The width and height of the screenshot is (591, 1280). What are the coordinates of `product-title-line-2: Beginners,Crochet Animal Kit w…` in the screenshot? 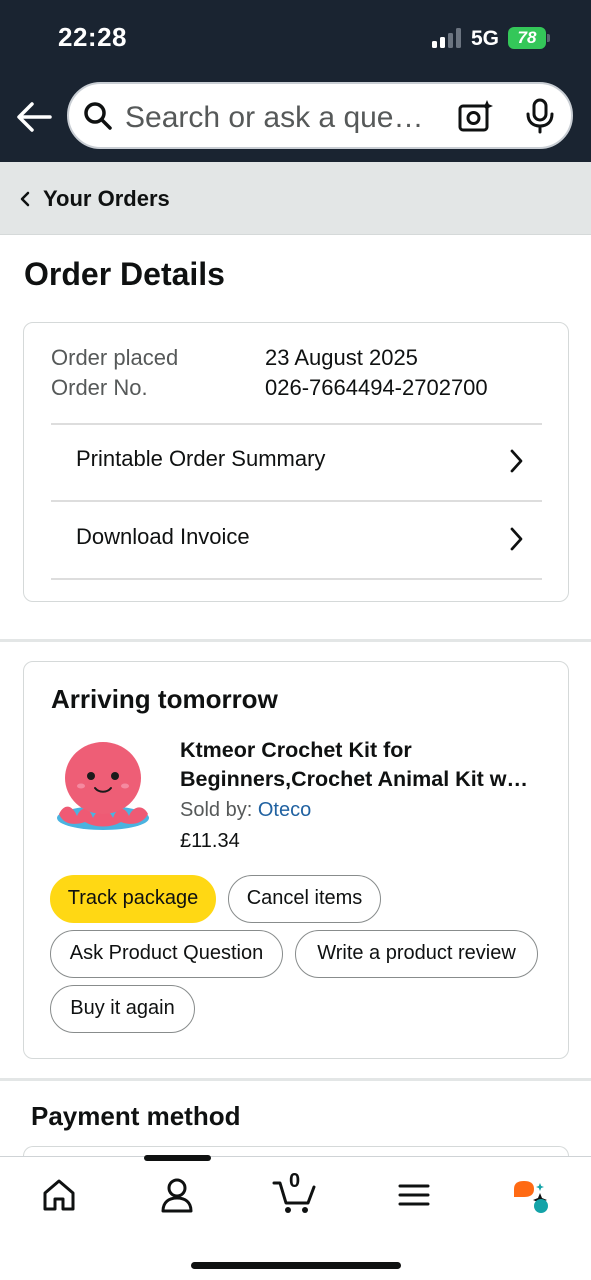 It's located at (354, 779).